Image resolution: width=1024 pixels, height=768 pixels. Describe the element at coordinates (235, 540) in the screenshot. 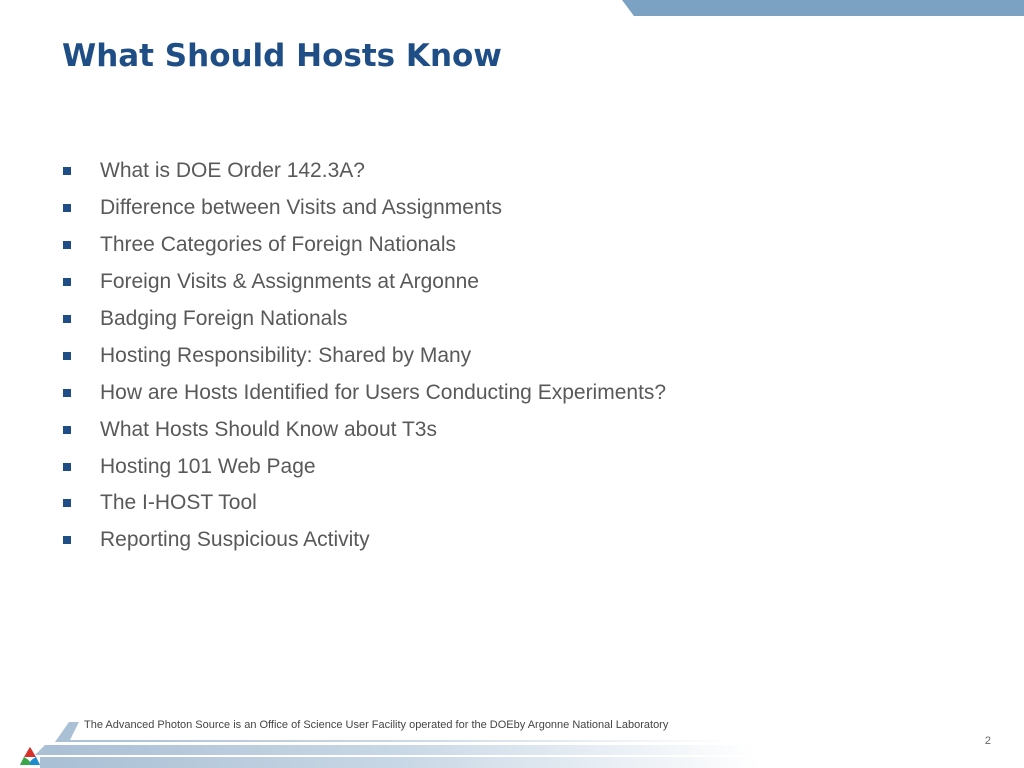

I see `bullet-text: Reporting Suspicious Activity` at that location.